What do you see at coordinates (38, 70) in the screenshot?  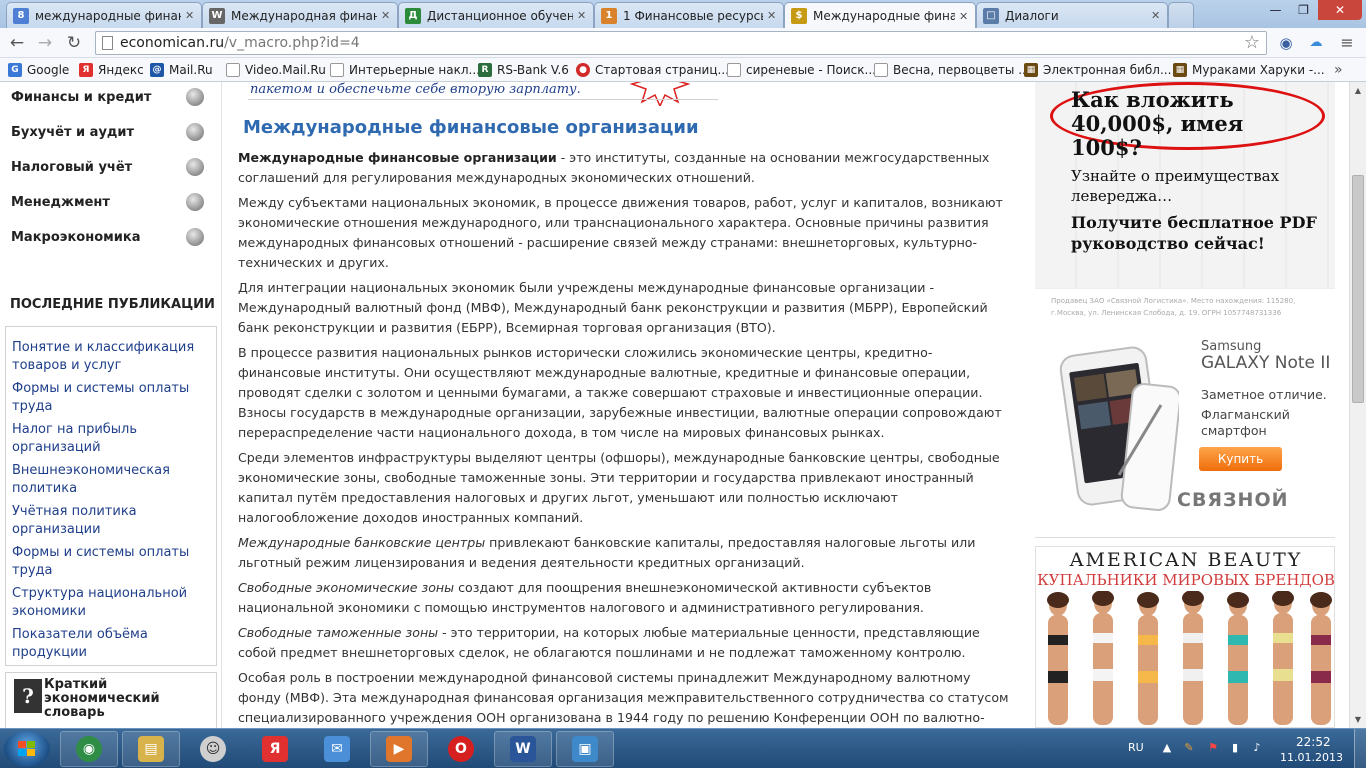 I see `bookmark-google: G Google` at bounding box center [38, 70].